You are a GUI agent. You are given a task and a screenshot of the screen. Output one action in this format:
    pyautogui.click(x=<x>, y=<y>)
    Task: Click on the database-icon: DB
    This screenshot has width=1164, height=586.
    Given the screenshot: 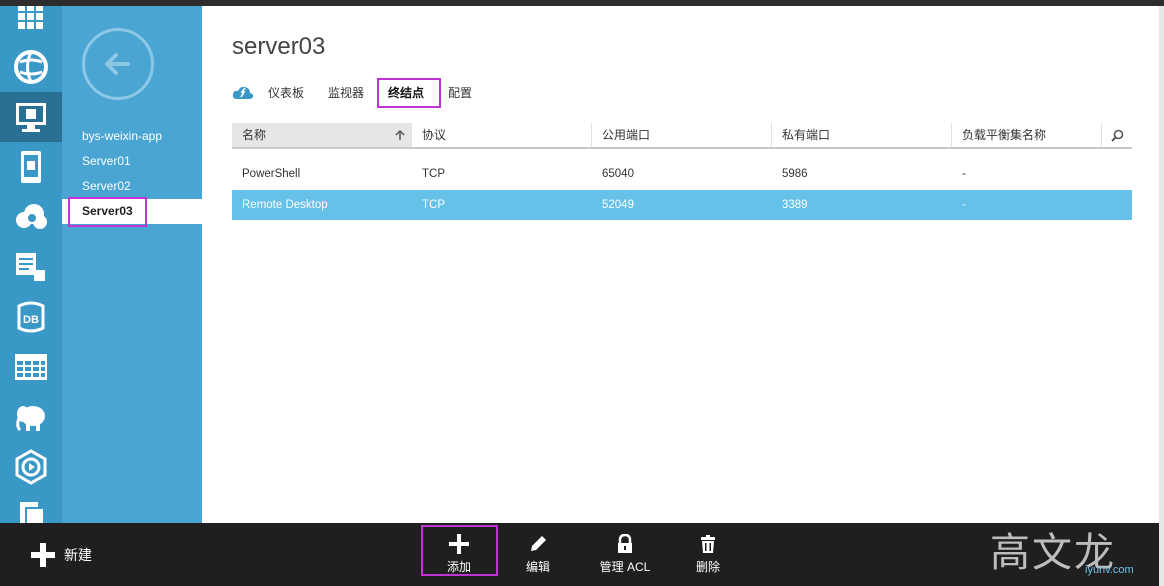 What is the action you would take?
    pyautogui.click(x=31, y=317)
    